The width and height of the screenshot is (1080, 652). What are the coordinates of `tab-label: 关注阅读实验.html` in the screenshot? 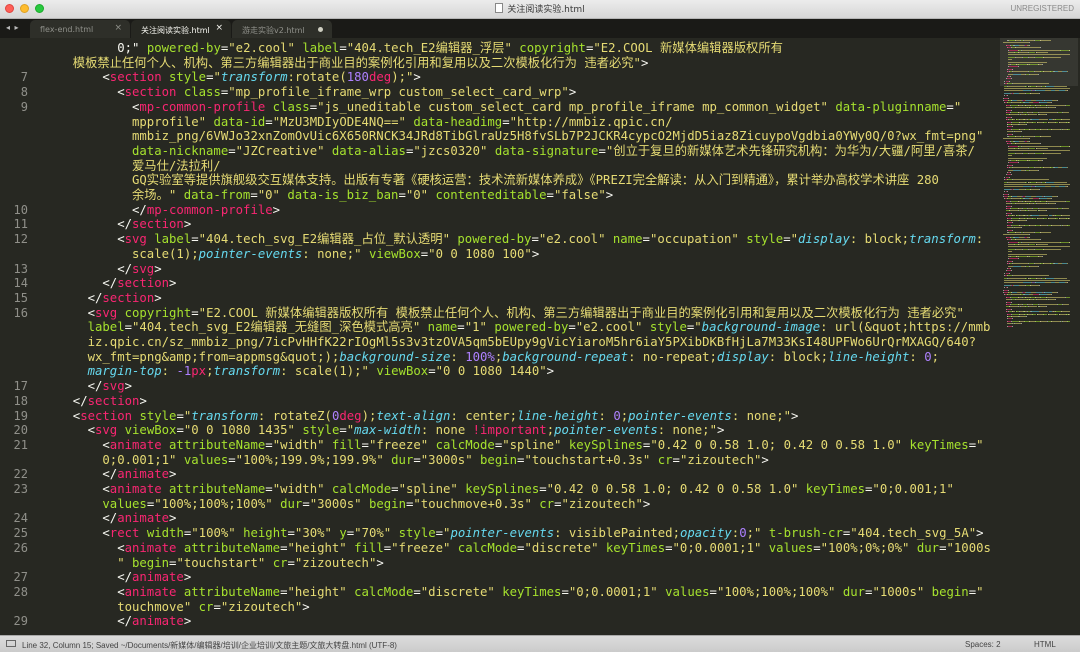 It's located at (175, 30).